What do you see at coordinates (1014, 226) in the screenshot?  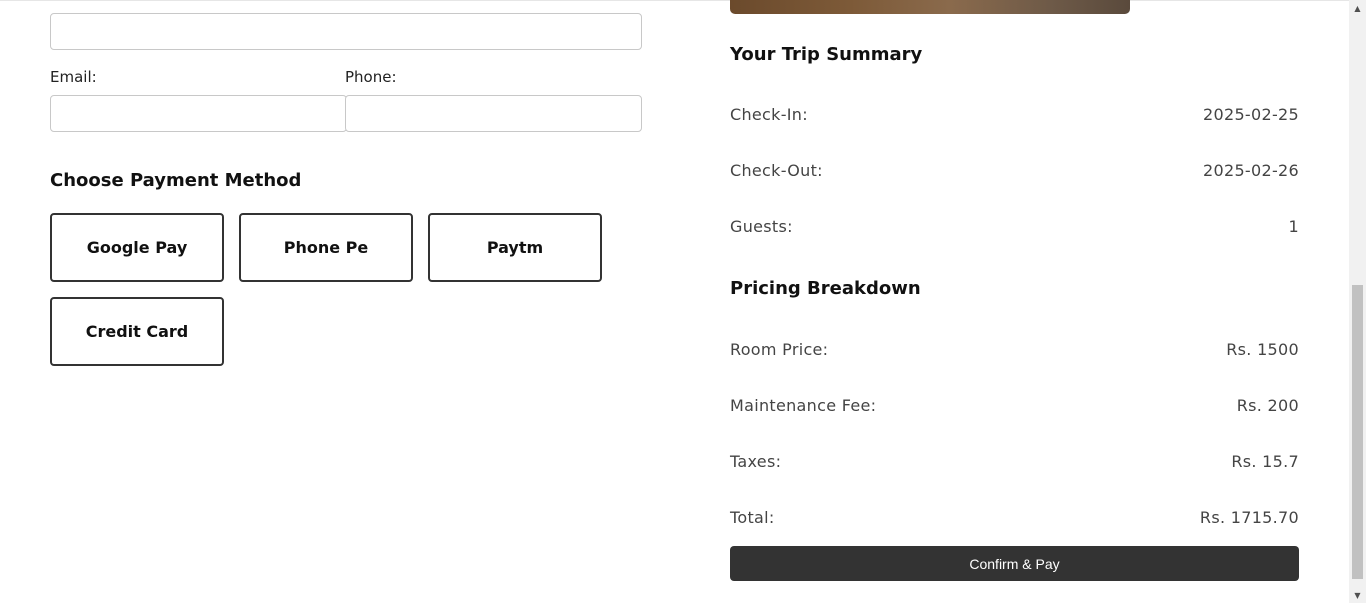 I see `summary-row-guests: Guests: 1` at bounding box center [1014, 226].